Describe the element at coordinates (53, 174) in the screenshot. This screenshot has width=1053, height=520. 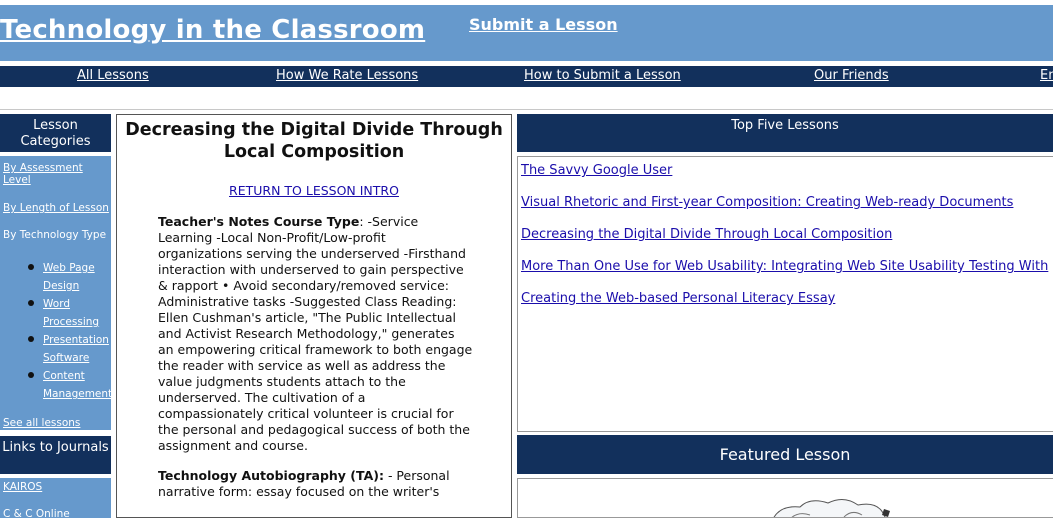
I see `by-assessment-link: By Assessment Level` at that location.